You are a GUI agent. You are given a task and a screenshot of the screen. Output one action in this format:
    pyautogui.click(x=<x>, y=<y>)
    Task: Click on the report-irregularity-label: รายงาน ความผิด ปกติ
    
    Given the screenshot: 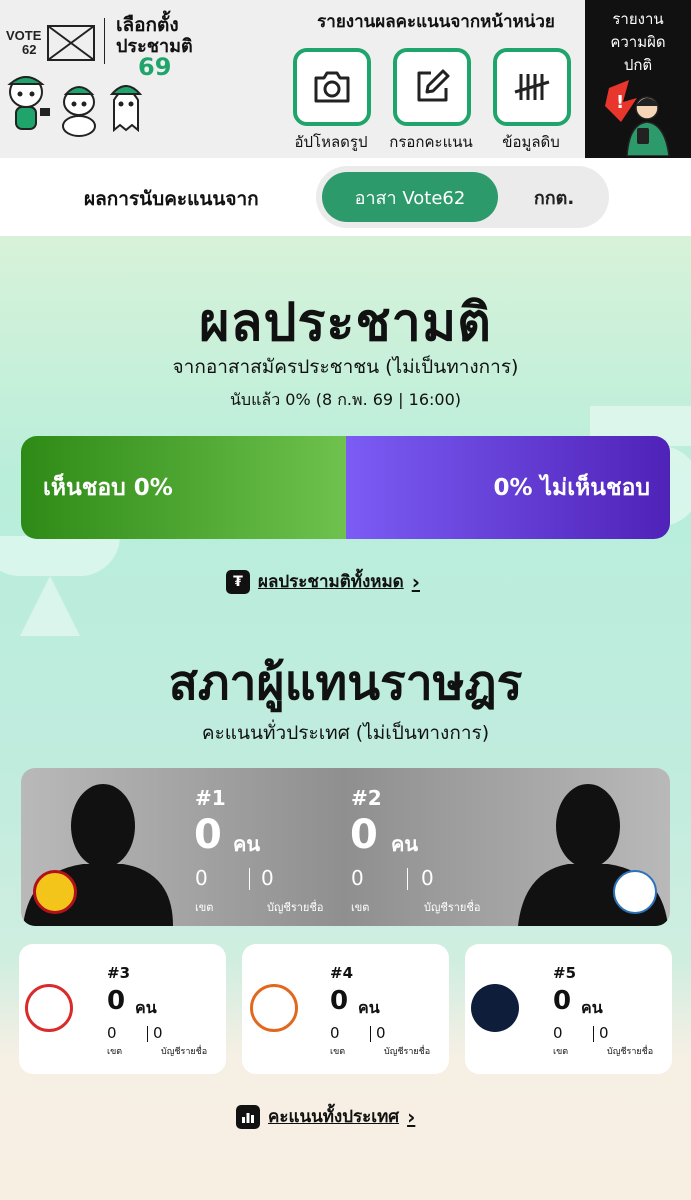 What is the action you would take?
    pyautogui.click(x=638, y=42)
    